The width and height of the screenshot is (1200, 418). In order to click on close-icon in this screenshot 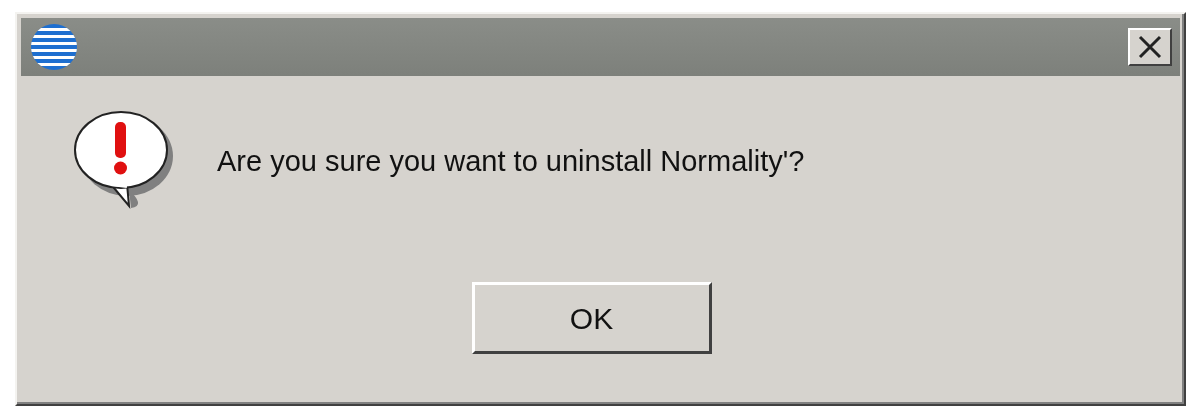, I will do `click(1150, 47)`.